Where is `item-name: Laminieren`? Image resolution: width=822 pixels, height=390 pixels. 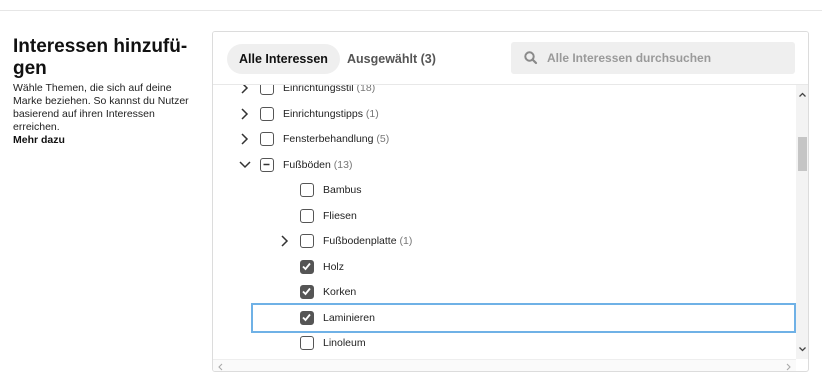 item-name: Laminieren is located at coordinates (349, 317).